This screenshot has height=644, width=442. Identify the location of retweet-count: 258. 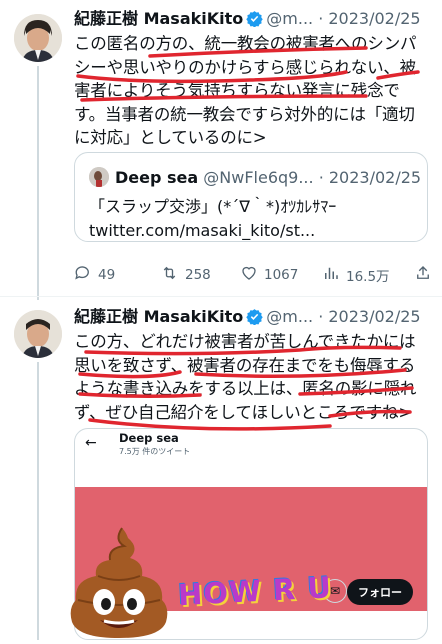
(198, 275).